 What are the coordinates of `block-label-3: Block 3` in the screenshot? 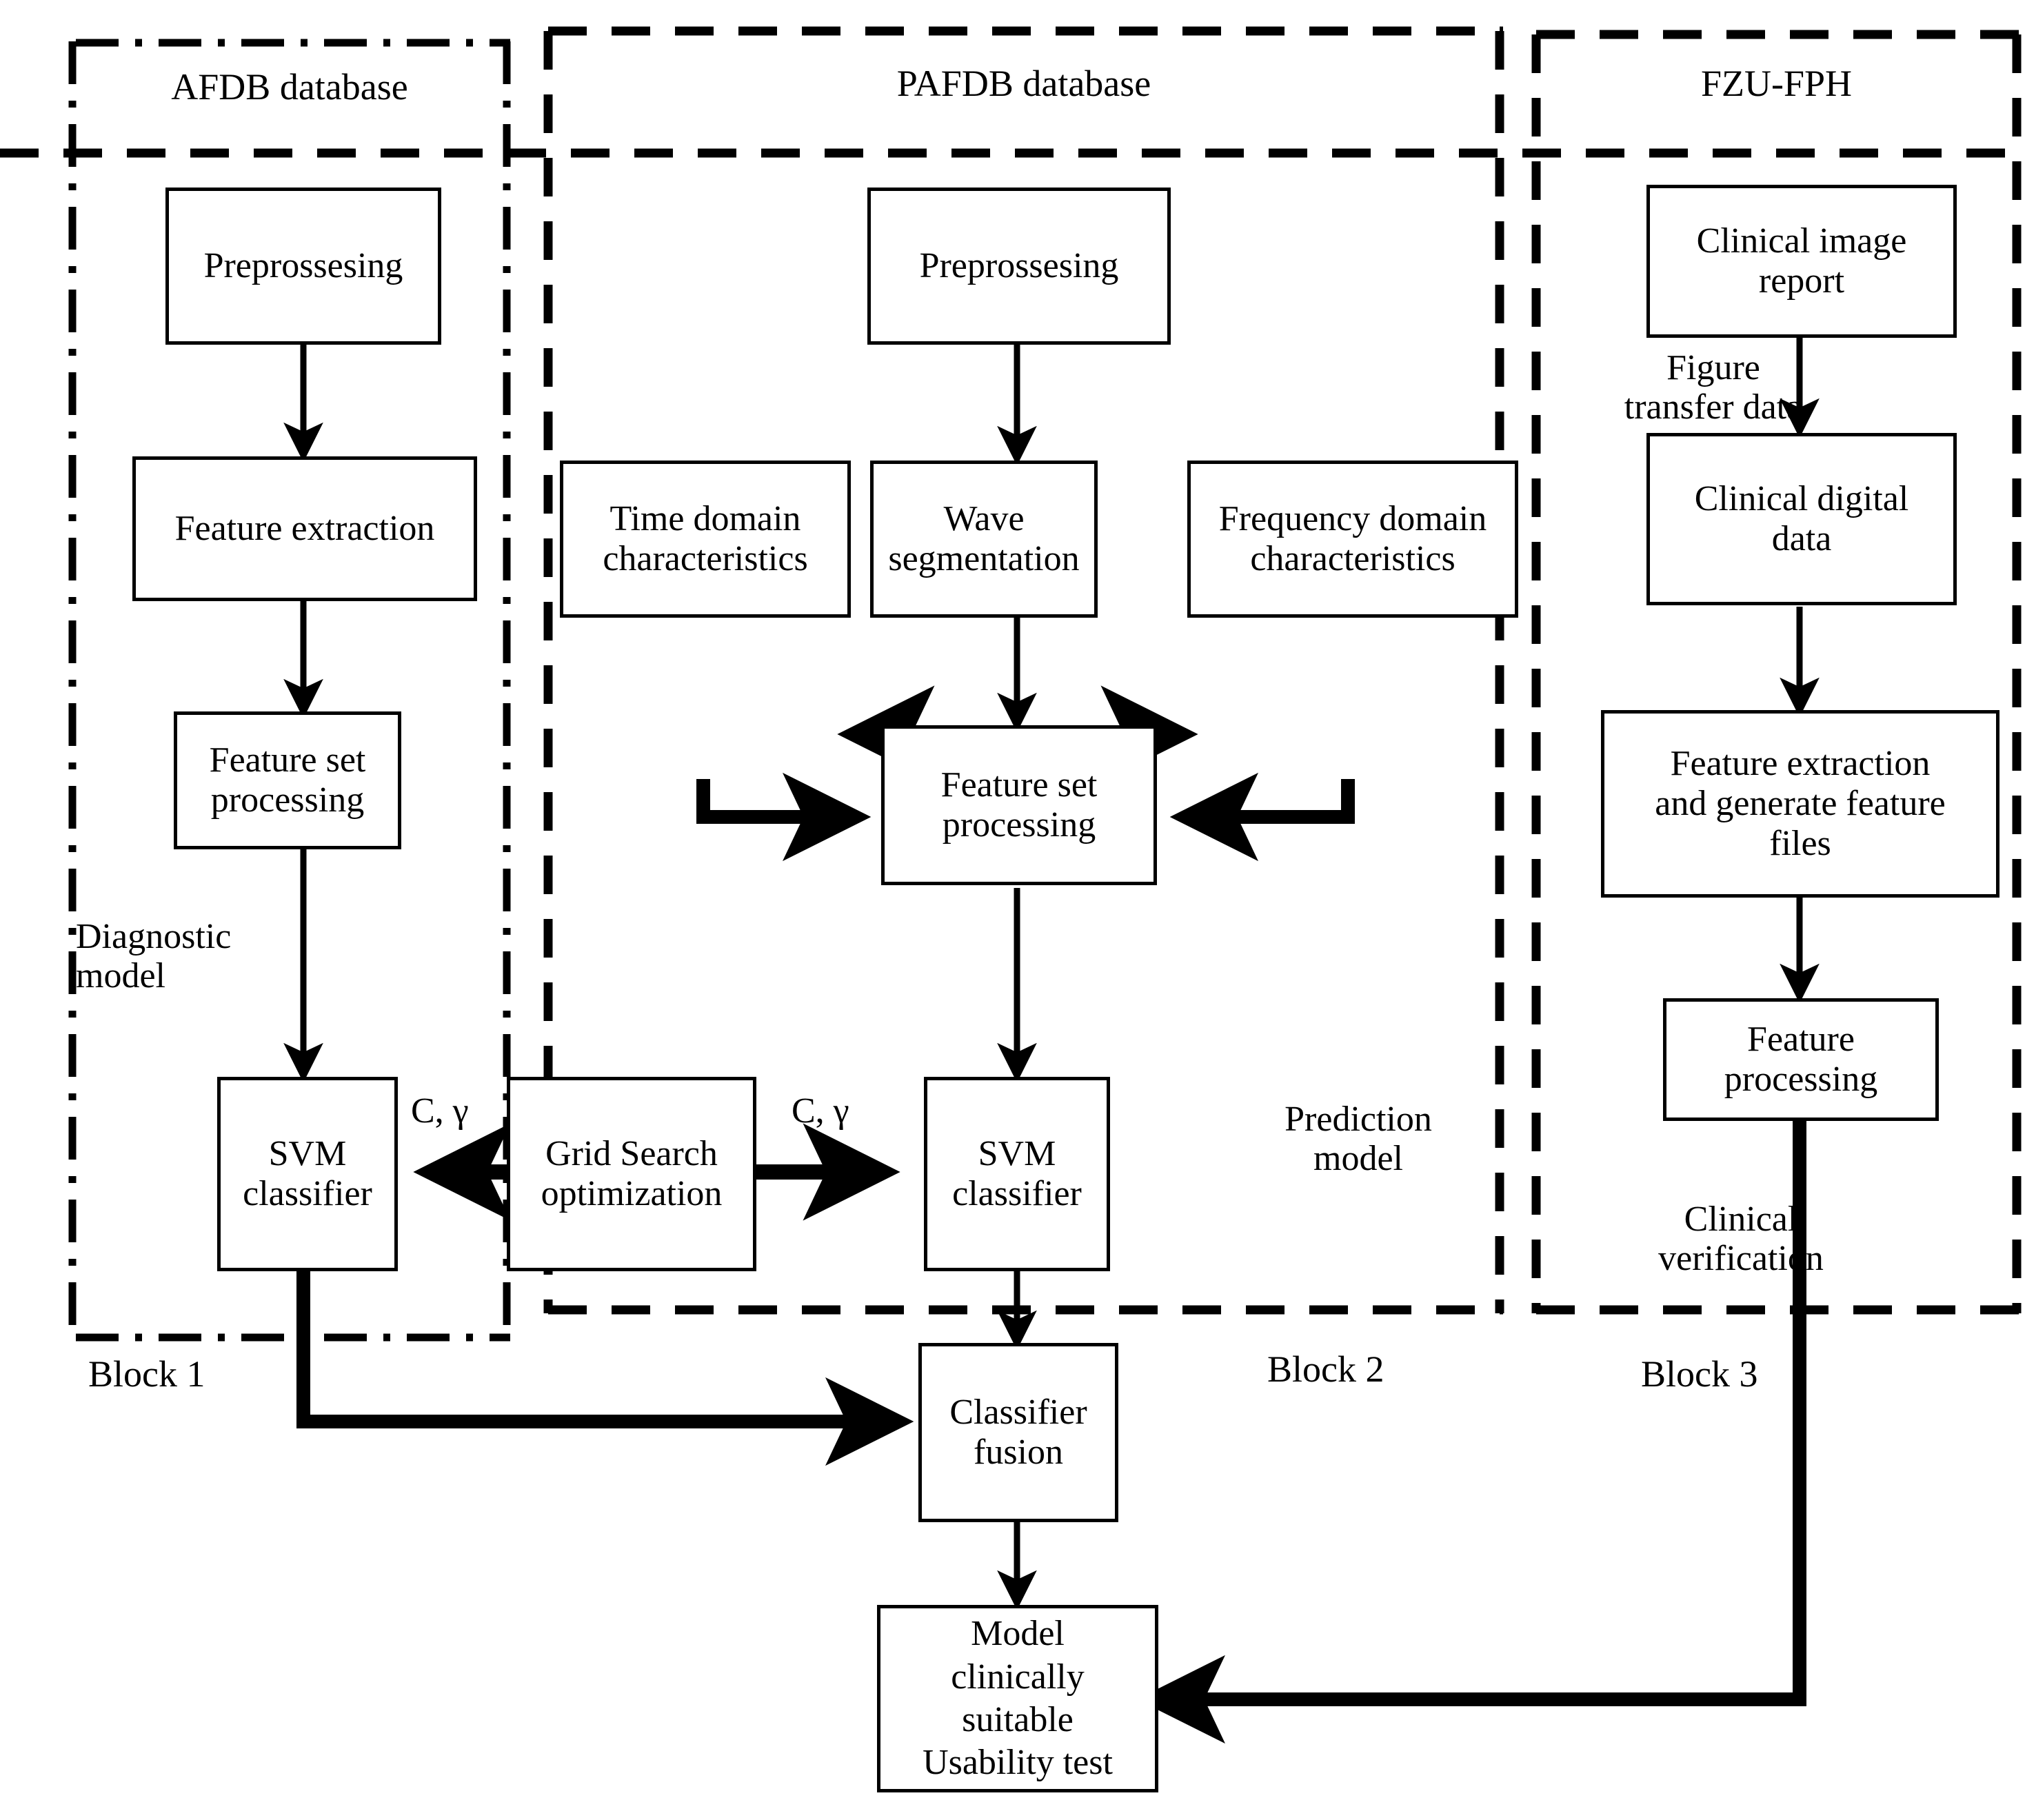 It's located at (1699, 1374).